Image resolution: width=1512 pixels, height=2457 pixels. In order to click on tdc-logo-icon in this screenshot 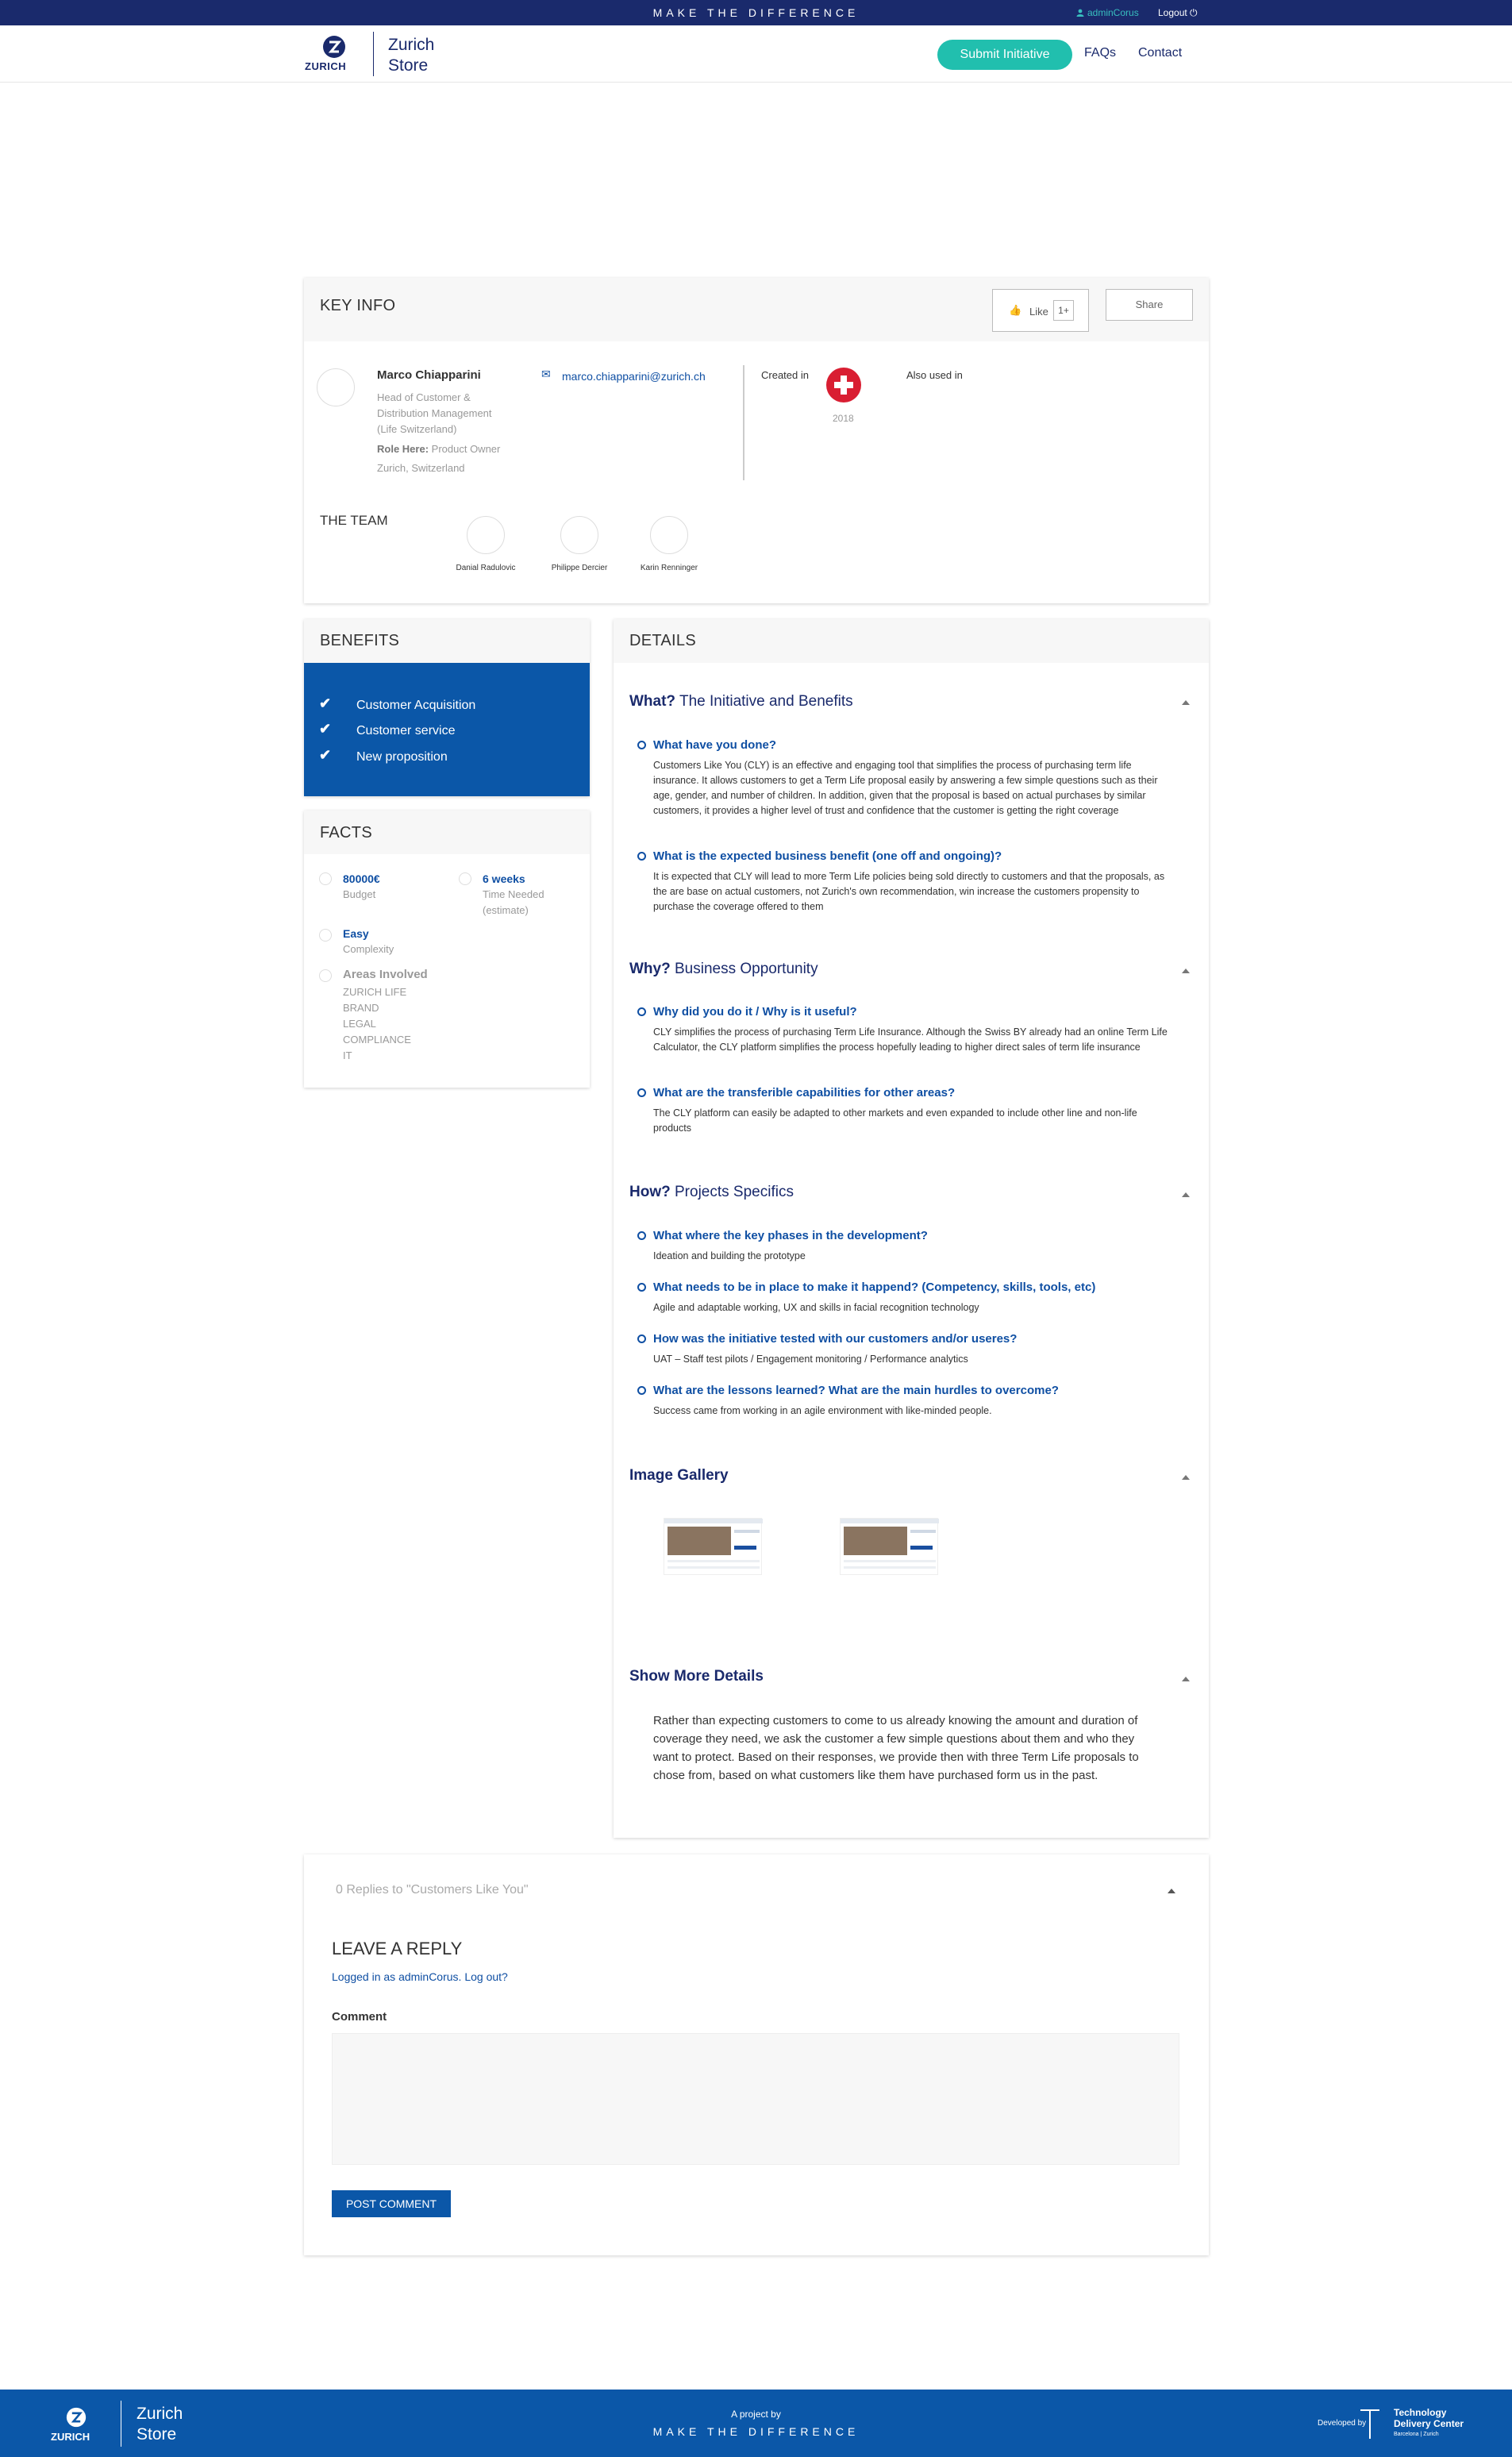, I will do `click(1369, 2424)`.